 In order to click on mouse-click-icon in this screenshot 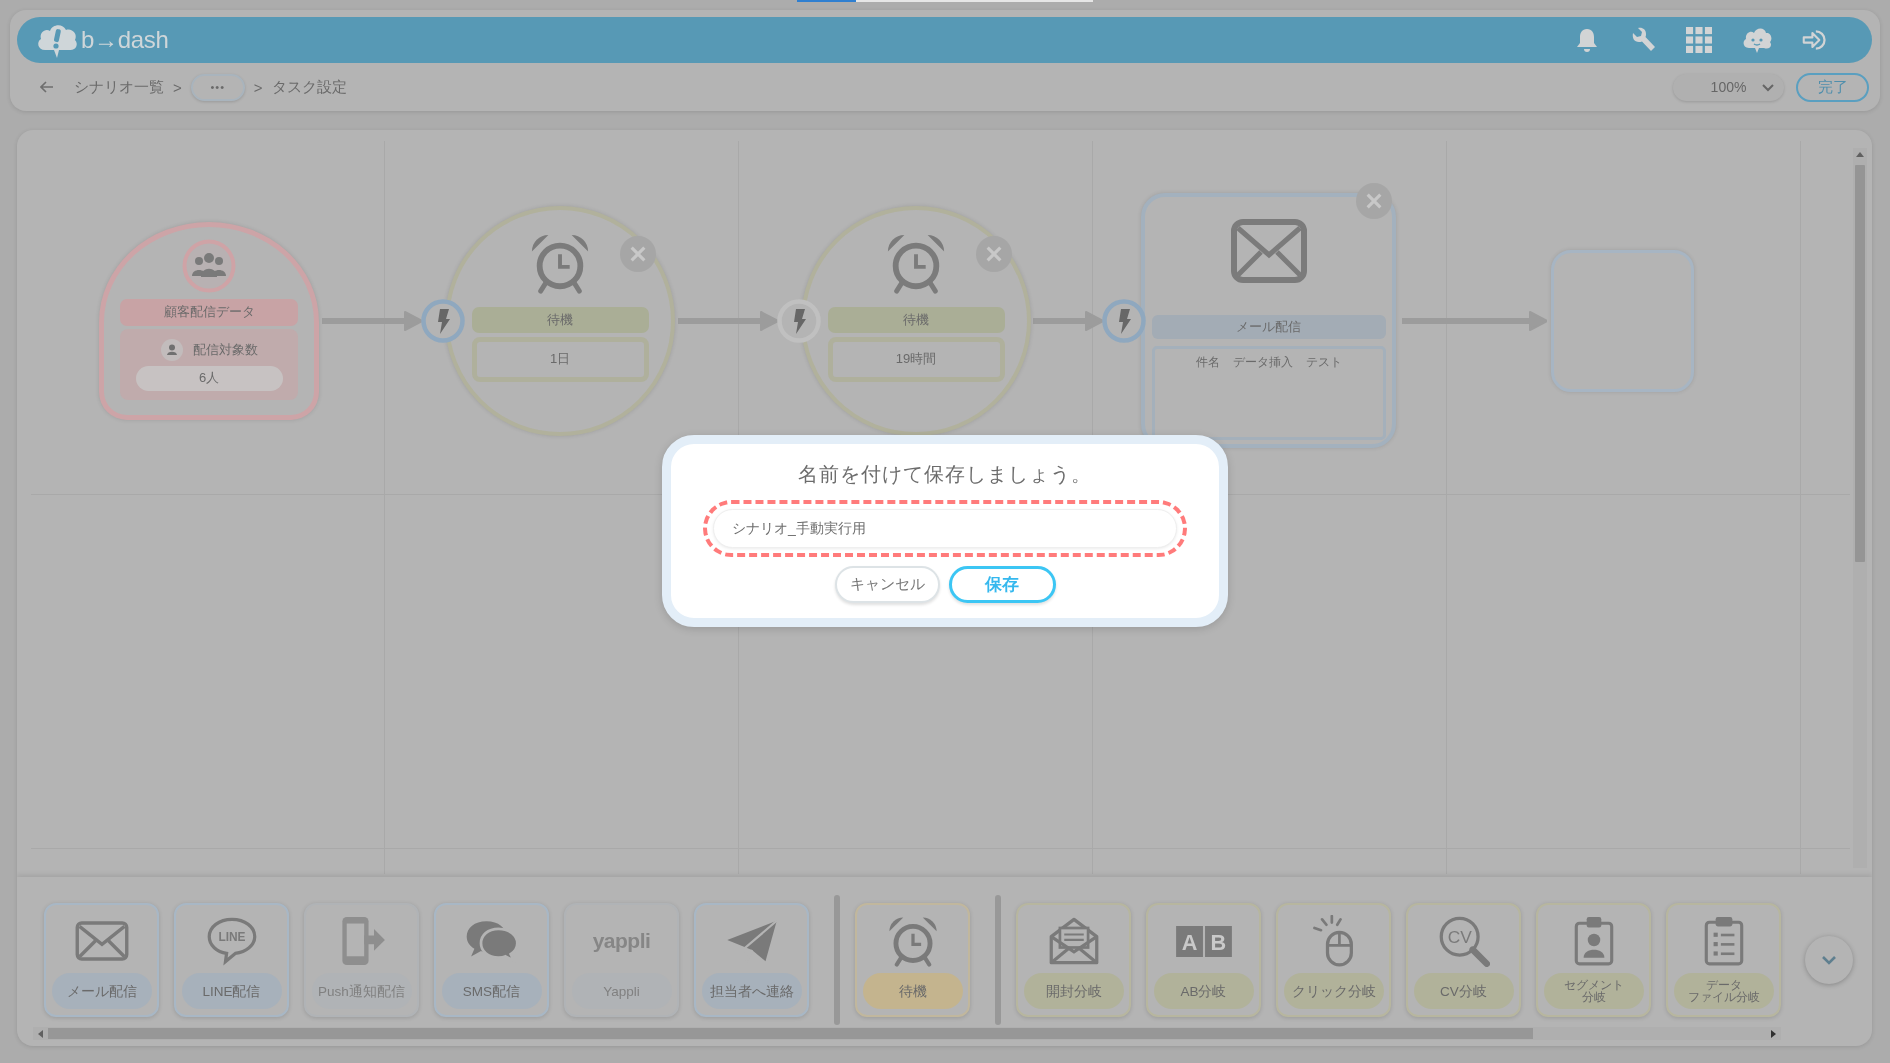, I will do `click(1333, 941)`.